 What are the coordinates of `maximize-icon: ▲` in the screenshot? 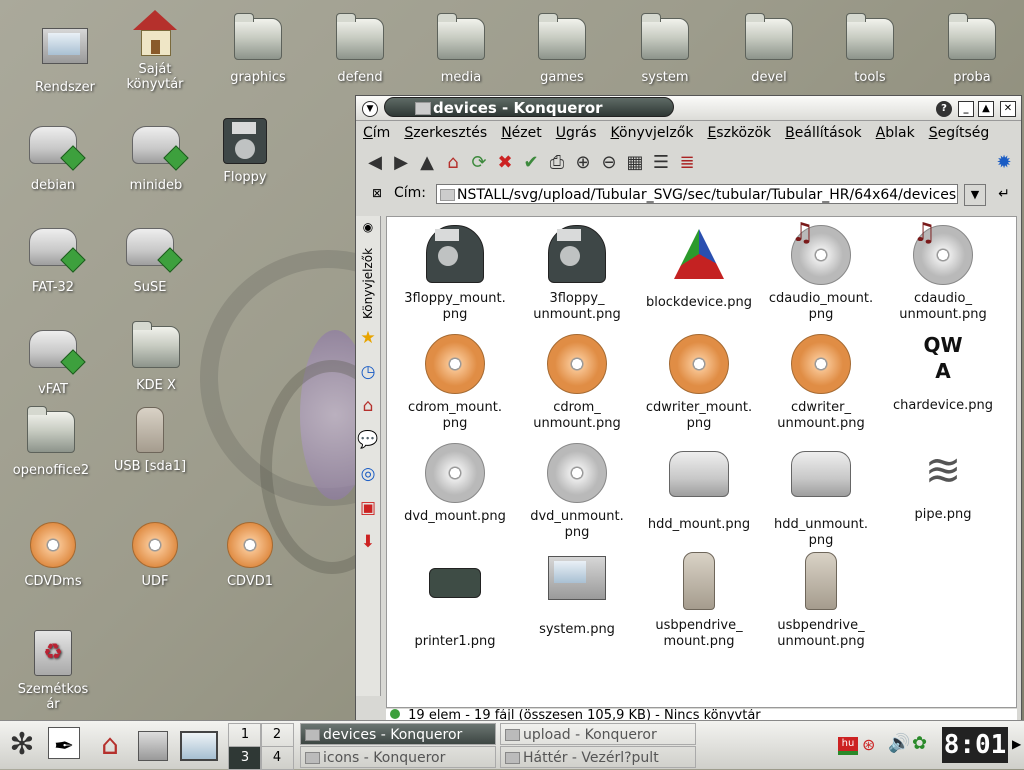 It's located at (986, 109).